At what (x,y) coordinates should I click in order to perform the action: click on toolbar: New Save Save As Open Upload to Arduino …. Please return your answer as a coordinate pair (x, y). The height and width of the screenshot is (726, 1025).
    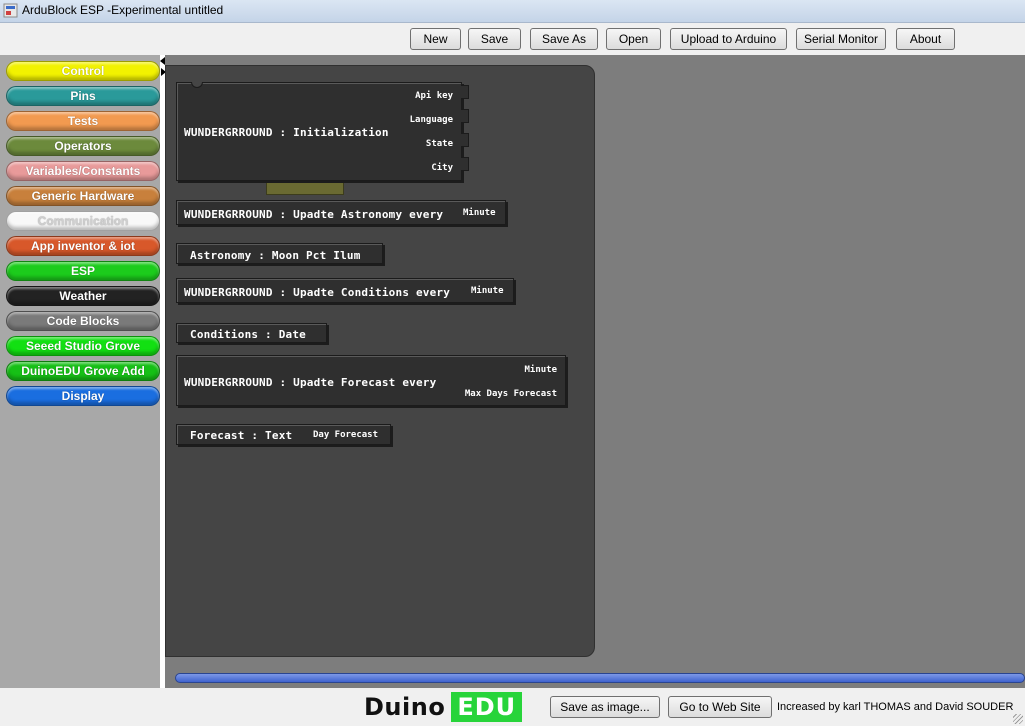
    Looking at the image, I should click on (512, 39).